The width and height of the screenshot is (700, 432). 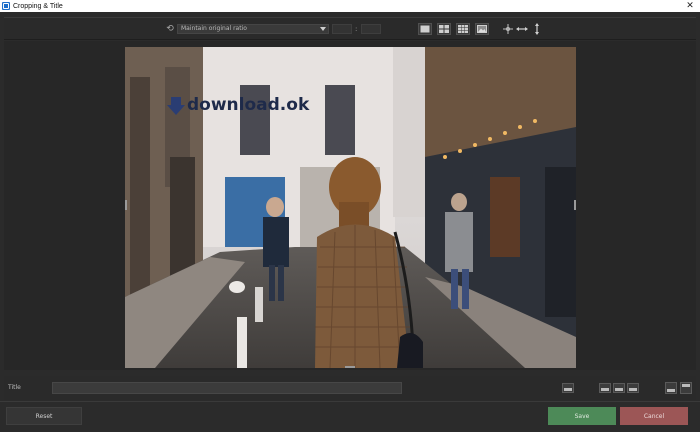 I want to click on caption-above-button, so click(x=686, y=388).